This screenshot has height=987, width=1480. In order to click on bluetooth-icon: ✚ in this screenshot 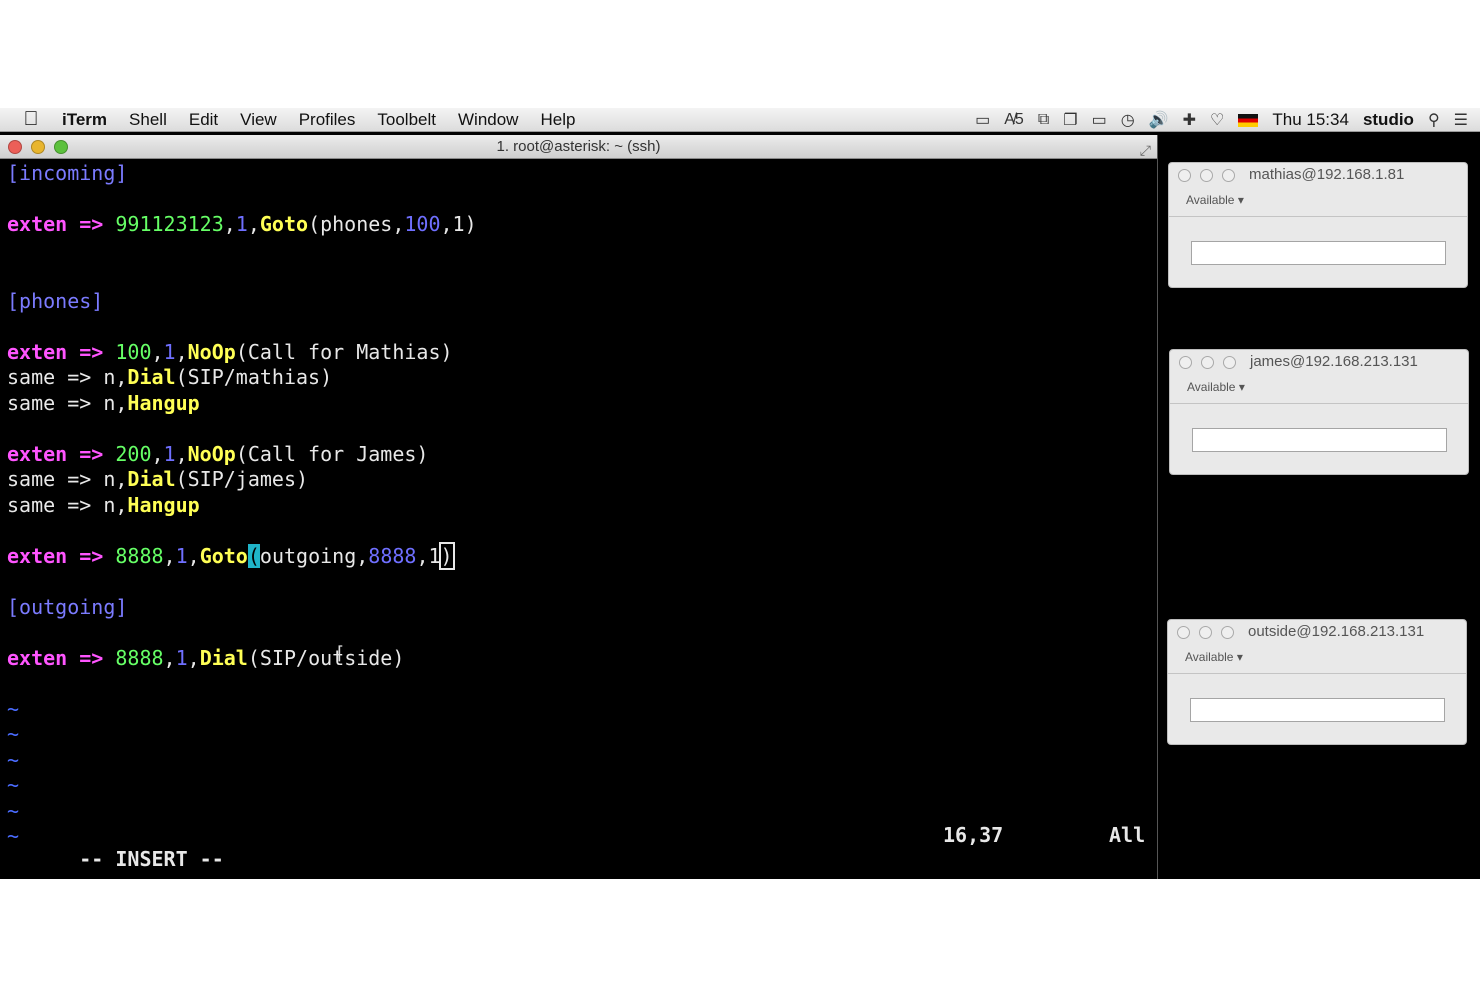, I will do `click(1189, 120)`.